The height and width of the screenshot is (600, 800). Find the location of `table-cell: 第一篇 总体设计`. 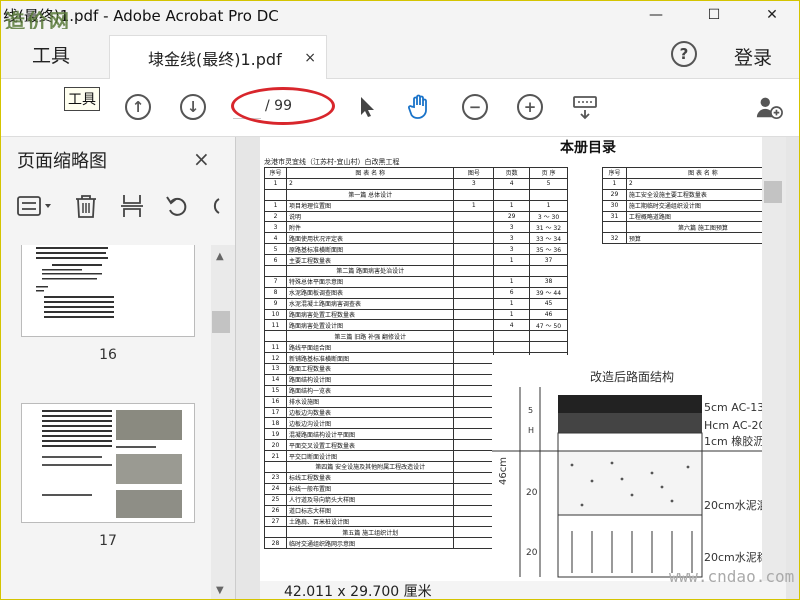

table-cell: 第一篇 总体设计 is located at coordinates (370, 194).